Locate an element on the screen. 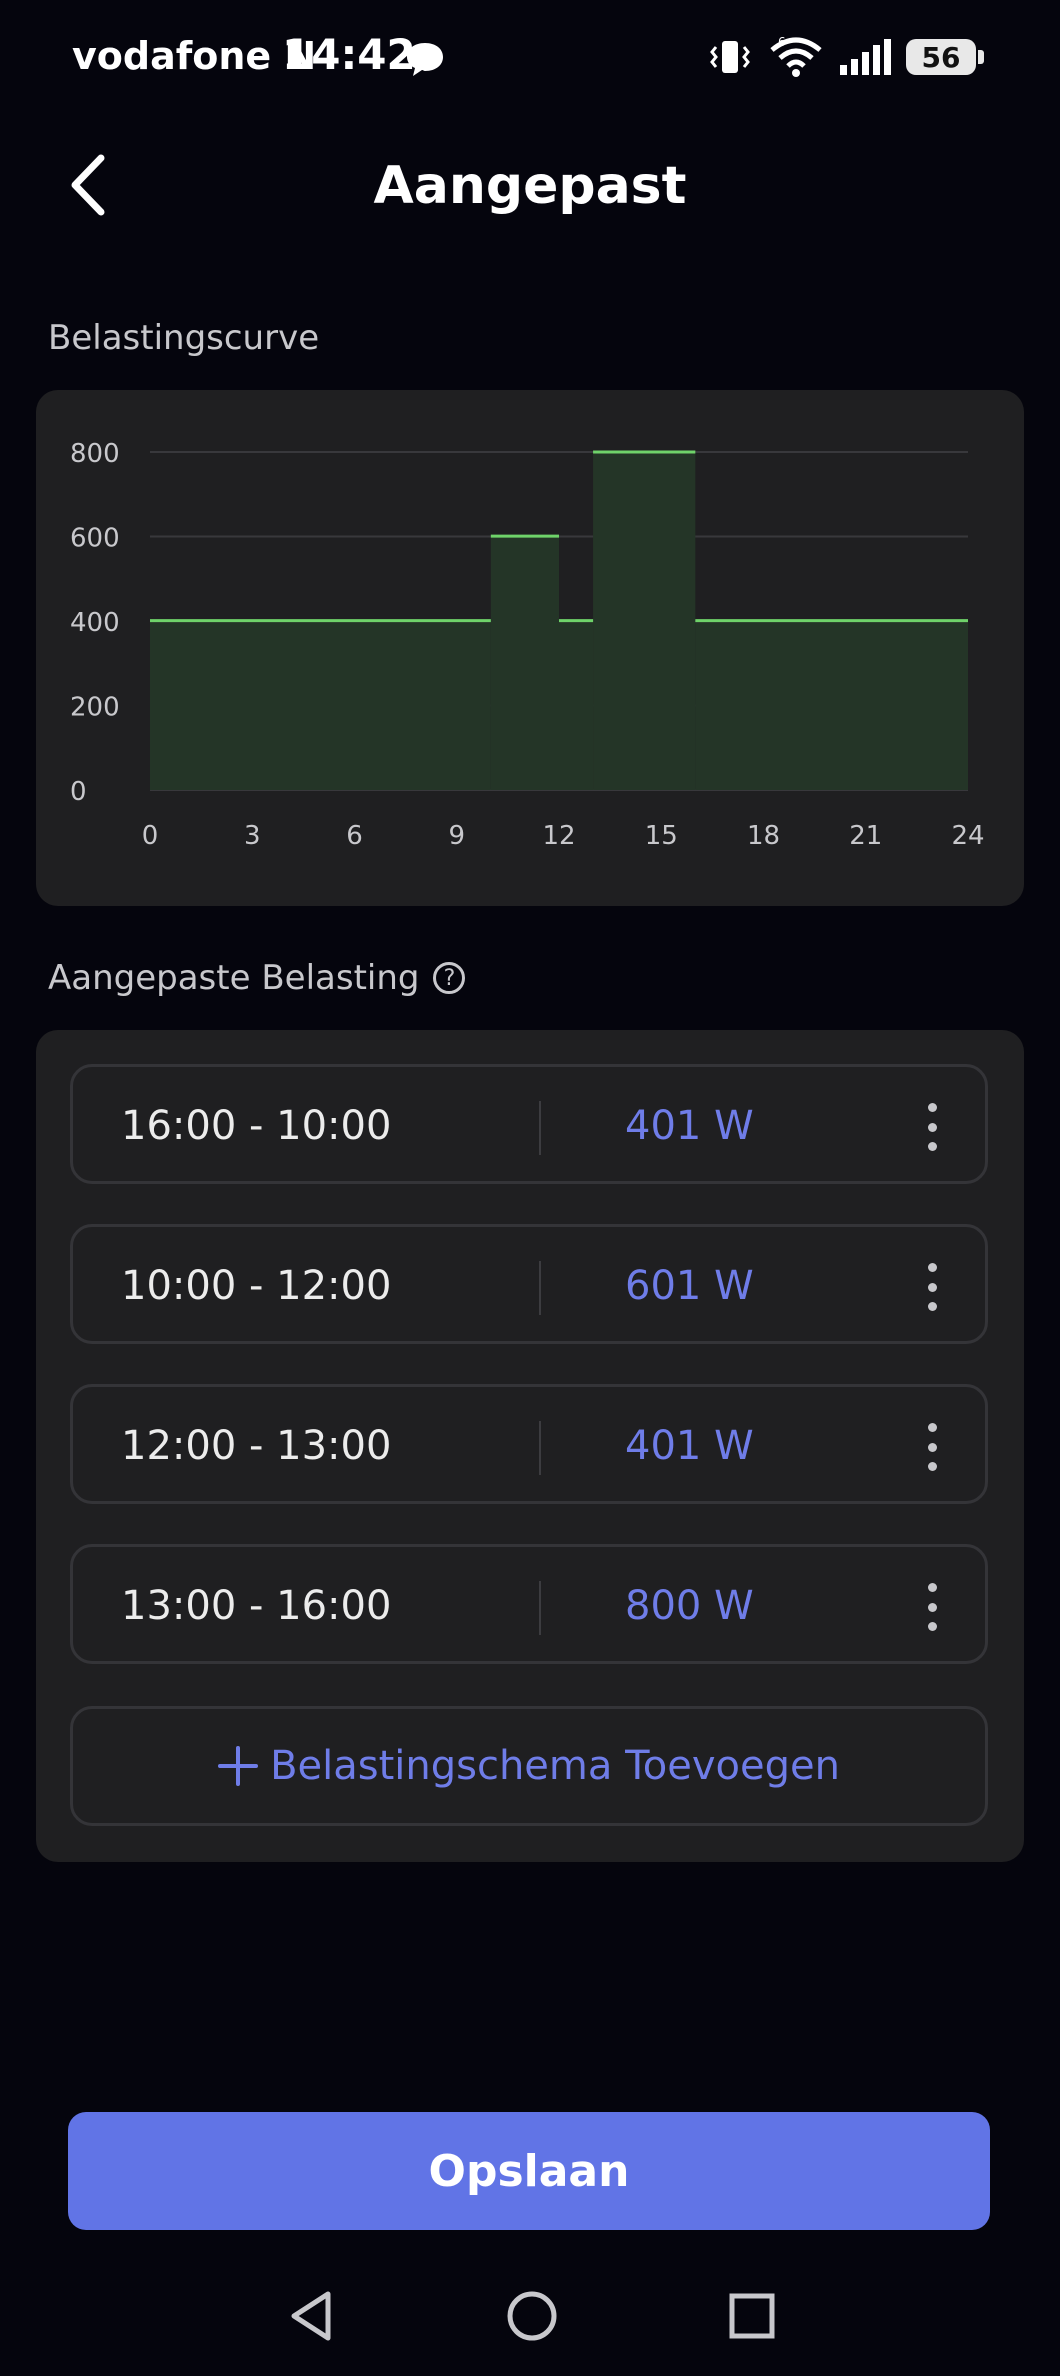 This screenshot has width=1060, height=2376. add-schedule-label: Belastingschema Toevoegen is located at coordinates (555, 1766).